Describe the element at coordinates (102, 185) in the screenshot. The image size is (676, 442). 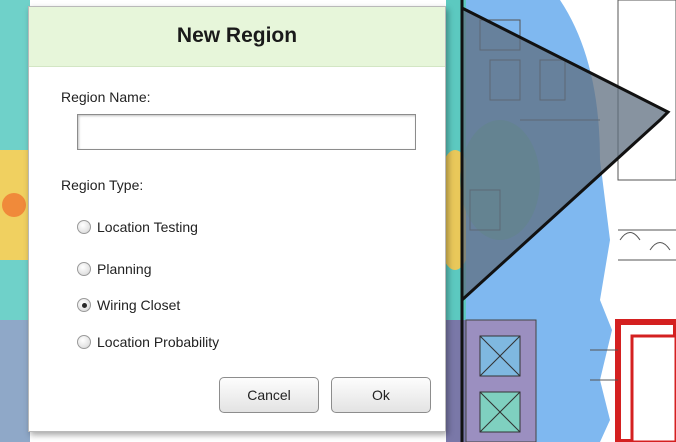
I see `region-type-label: Region Type:` at that location.